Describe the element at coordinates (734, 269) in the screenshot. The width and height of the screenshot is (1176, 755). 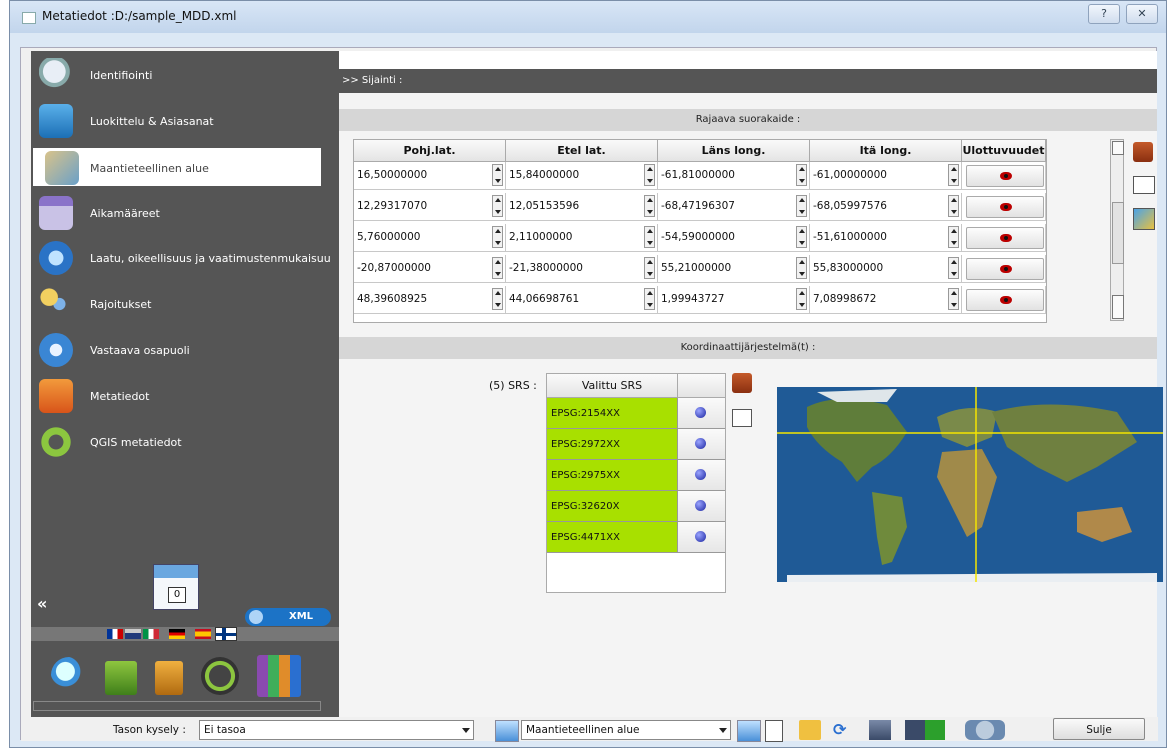
I see `bbox-cell: 55,21000000` at that location.